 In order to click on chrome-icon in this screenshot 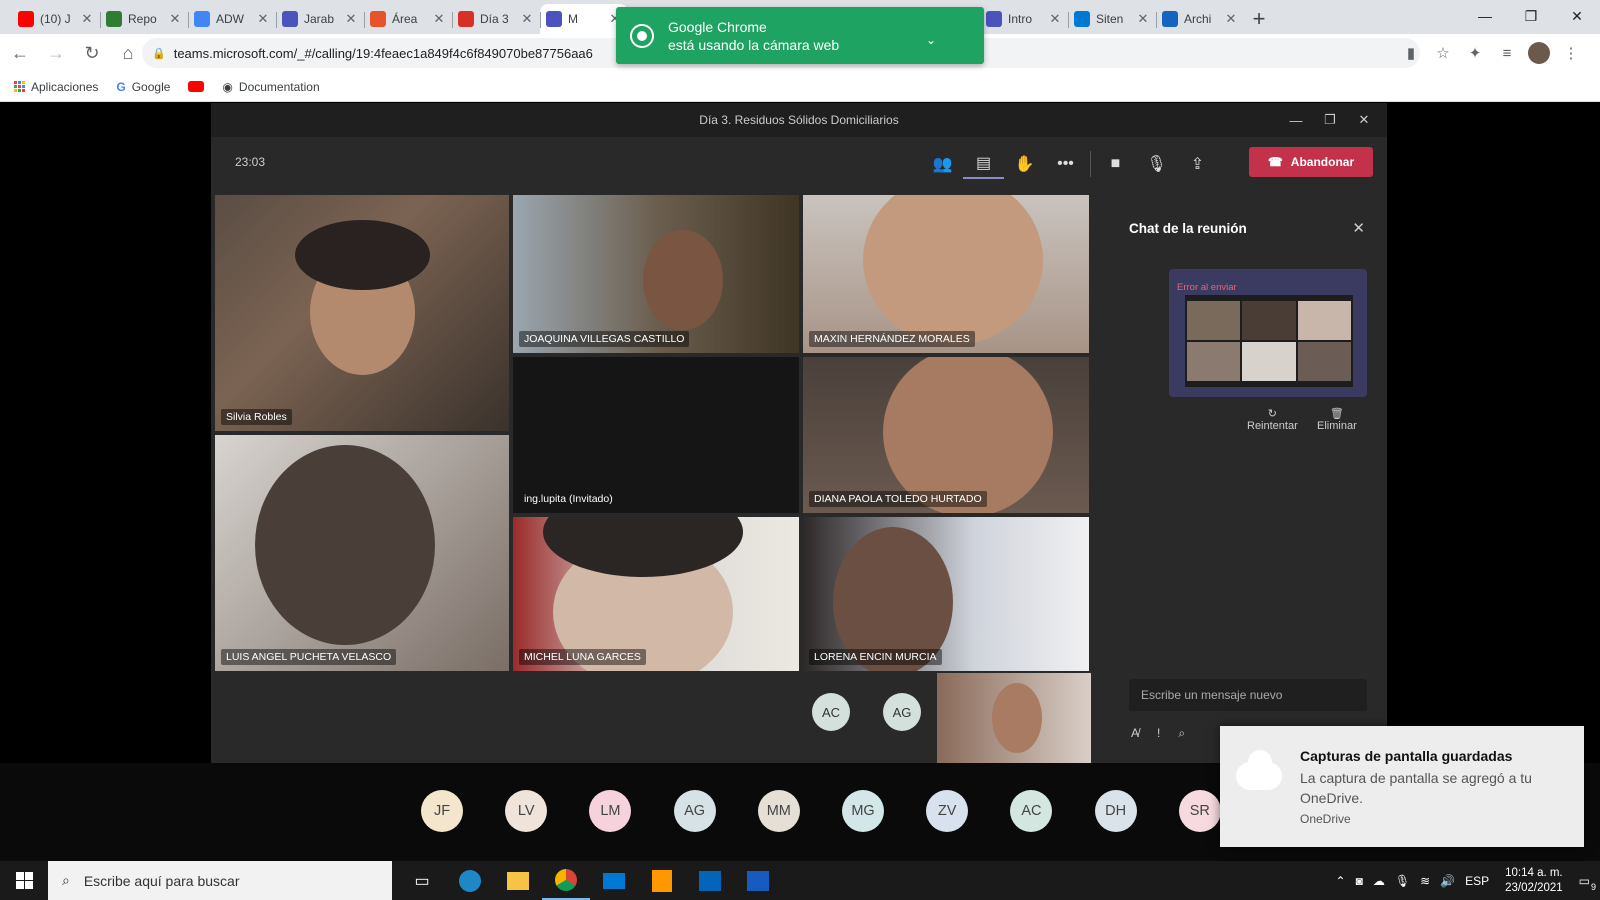, I will do `click(566, 880)`.